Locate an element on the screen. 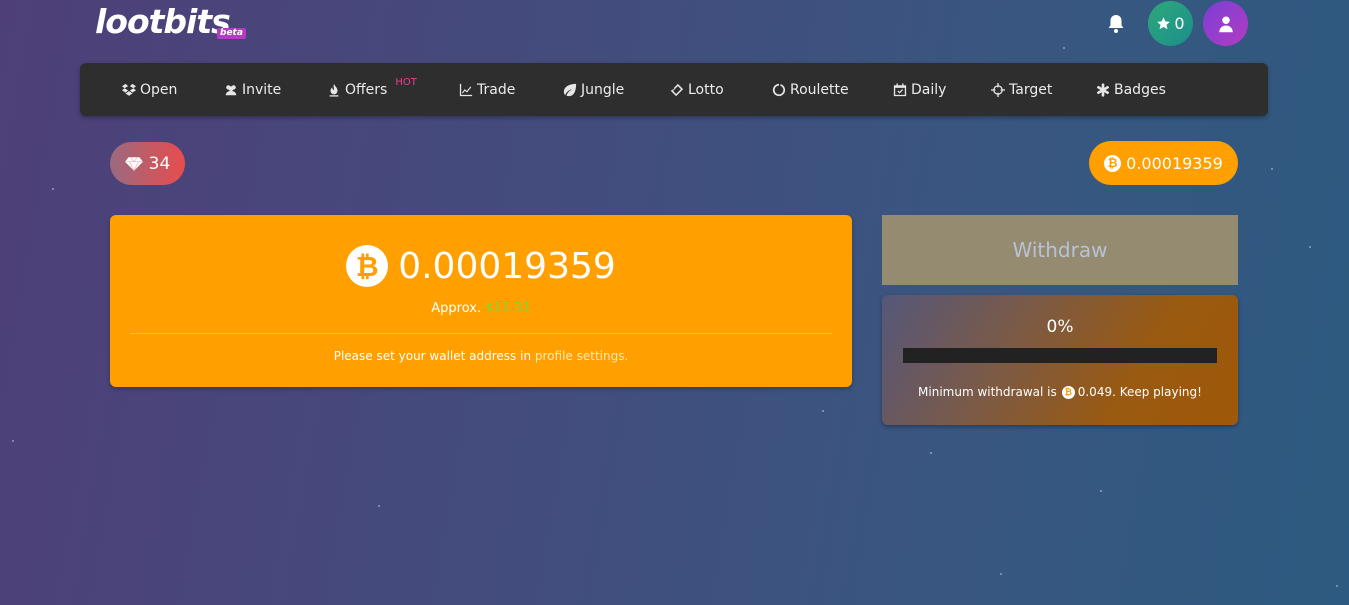 This screenshot has height=605, width=1349. nav-item-open: Open is located at coordinates (149, 89).